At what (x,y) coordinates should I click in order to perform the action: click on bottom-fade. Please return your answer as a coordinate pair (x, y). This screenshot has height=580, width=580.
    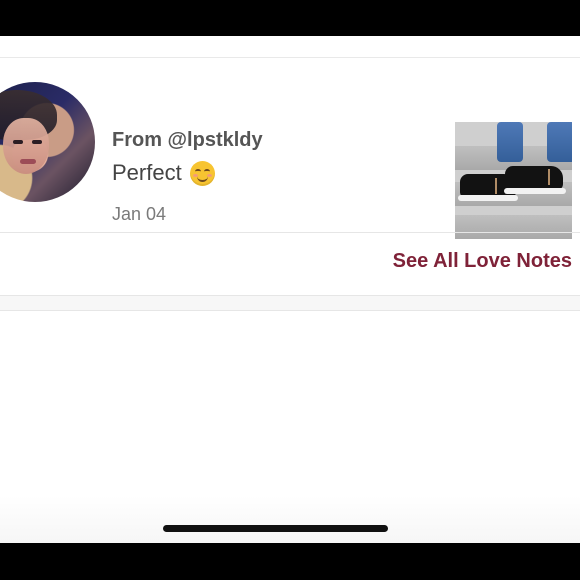
    Looking at the image, I should click on (290, 519).